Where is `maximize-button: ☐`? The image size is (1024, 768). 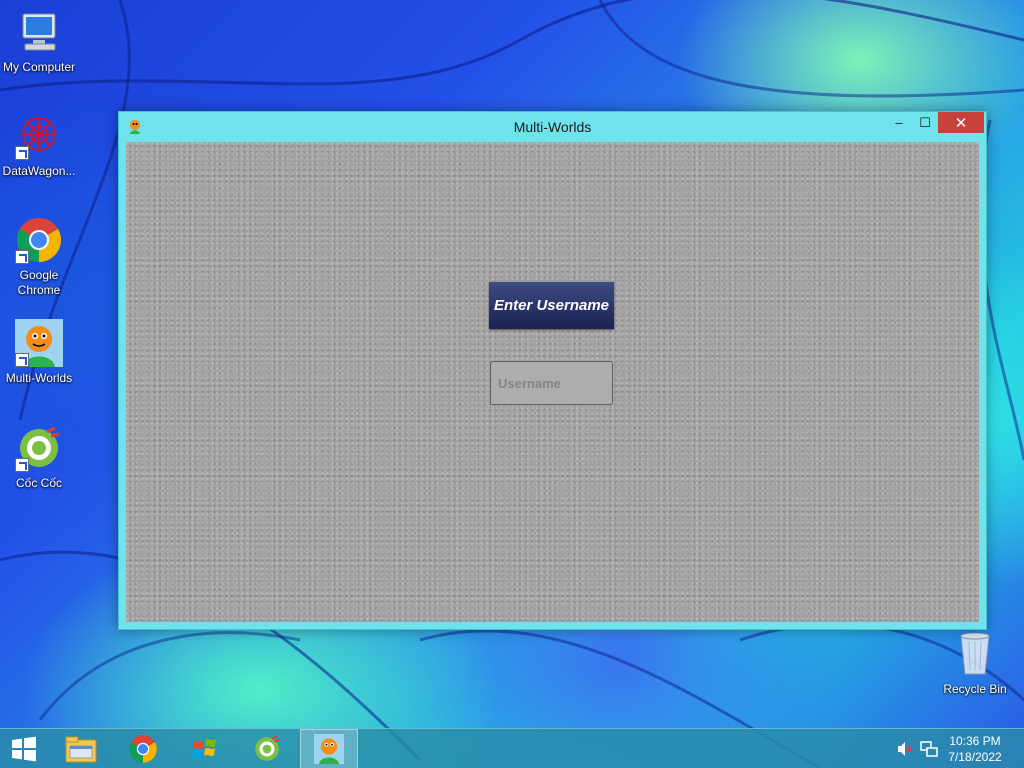 maximize-button: ☐ is located at coordinates (925, 122).